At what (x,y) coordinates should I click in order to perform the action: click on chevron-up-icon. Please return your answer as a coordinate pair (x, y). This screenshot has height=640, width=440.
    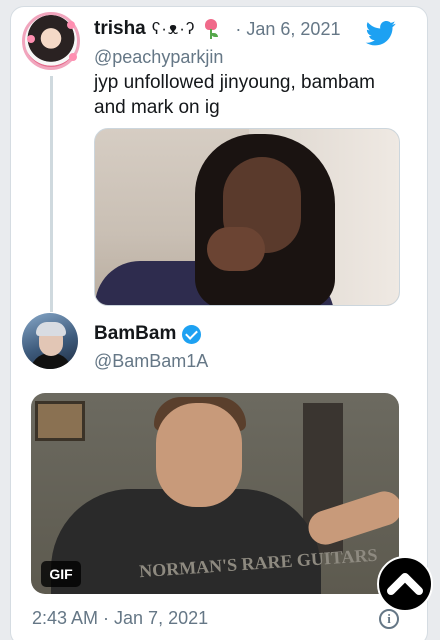
    Looking at the image, I should click on (405, 584).